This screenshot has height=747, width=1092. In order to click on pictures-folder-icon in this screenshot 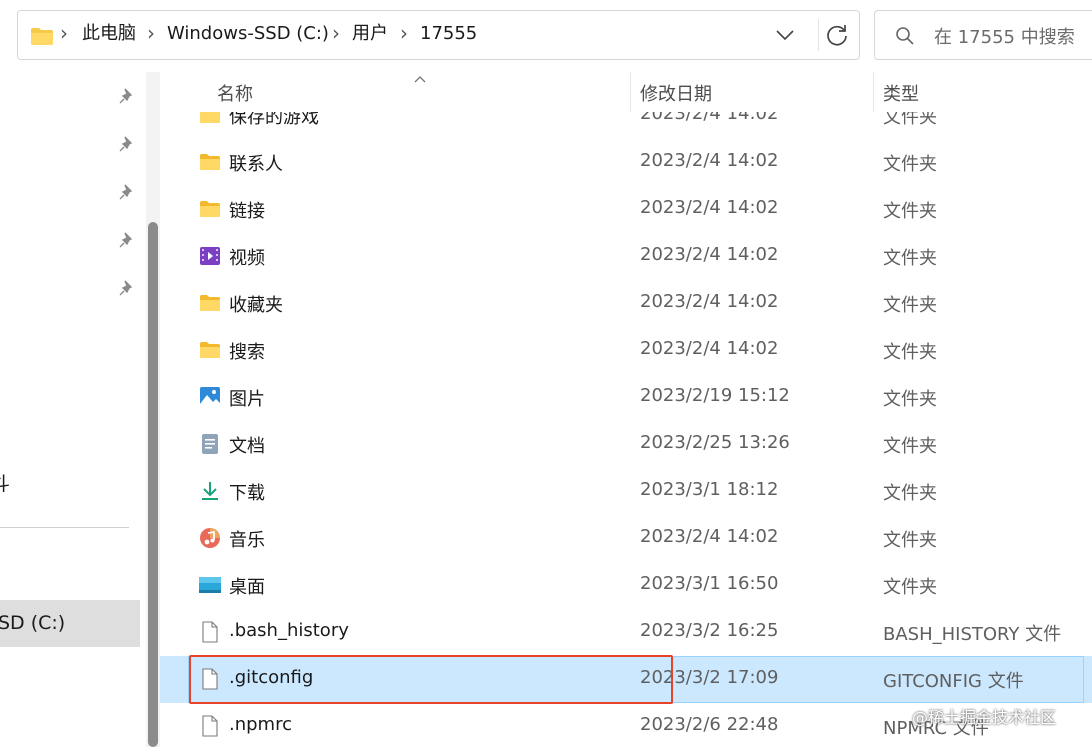, I will do `click(210, 397)`.